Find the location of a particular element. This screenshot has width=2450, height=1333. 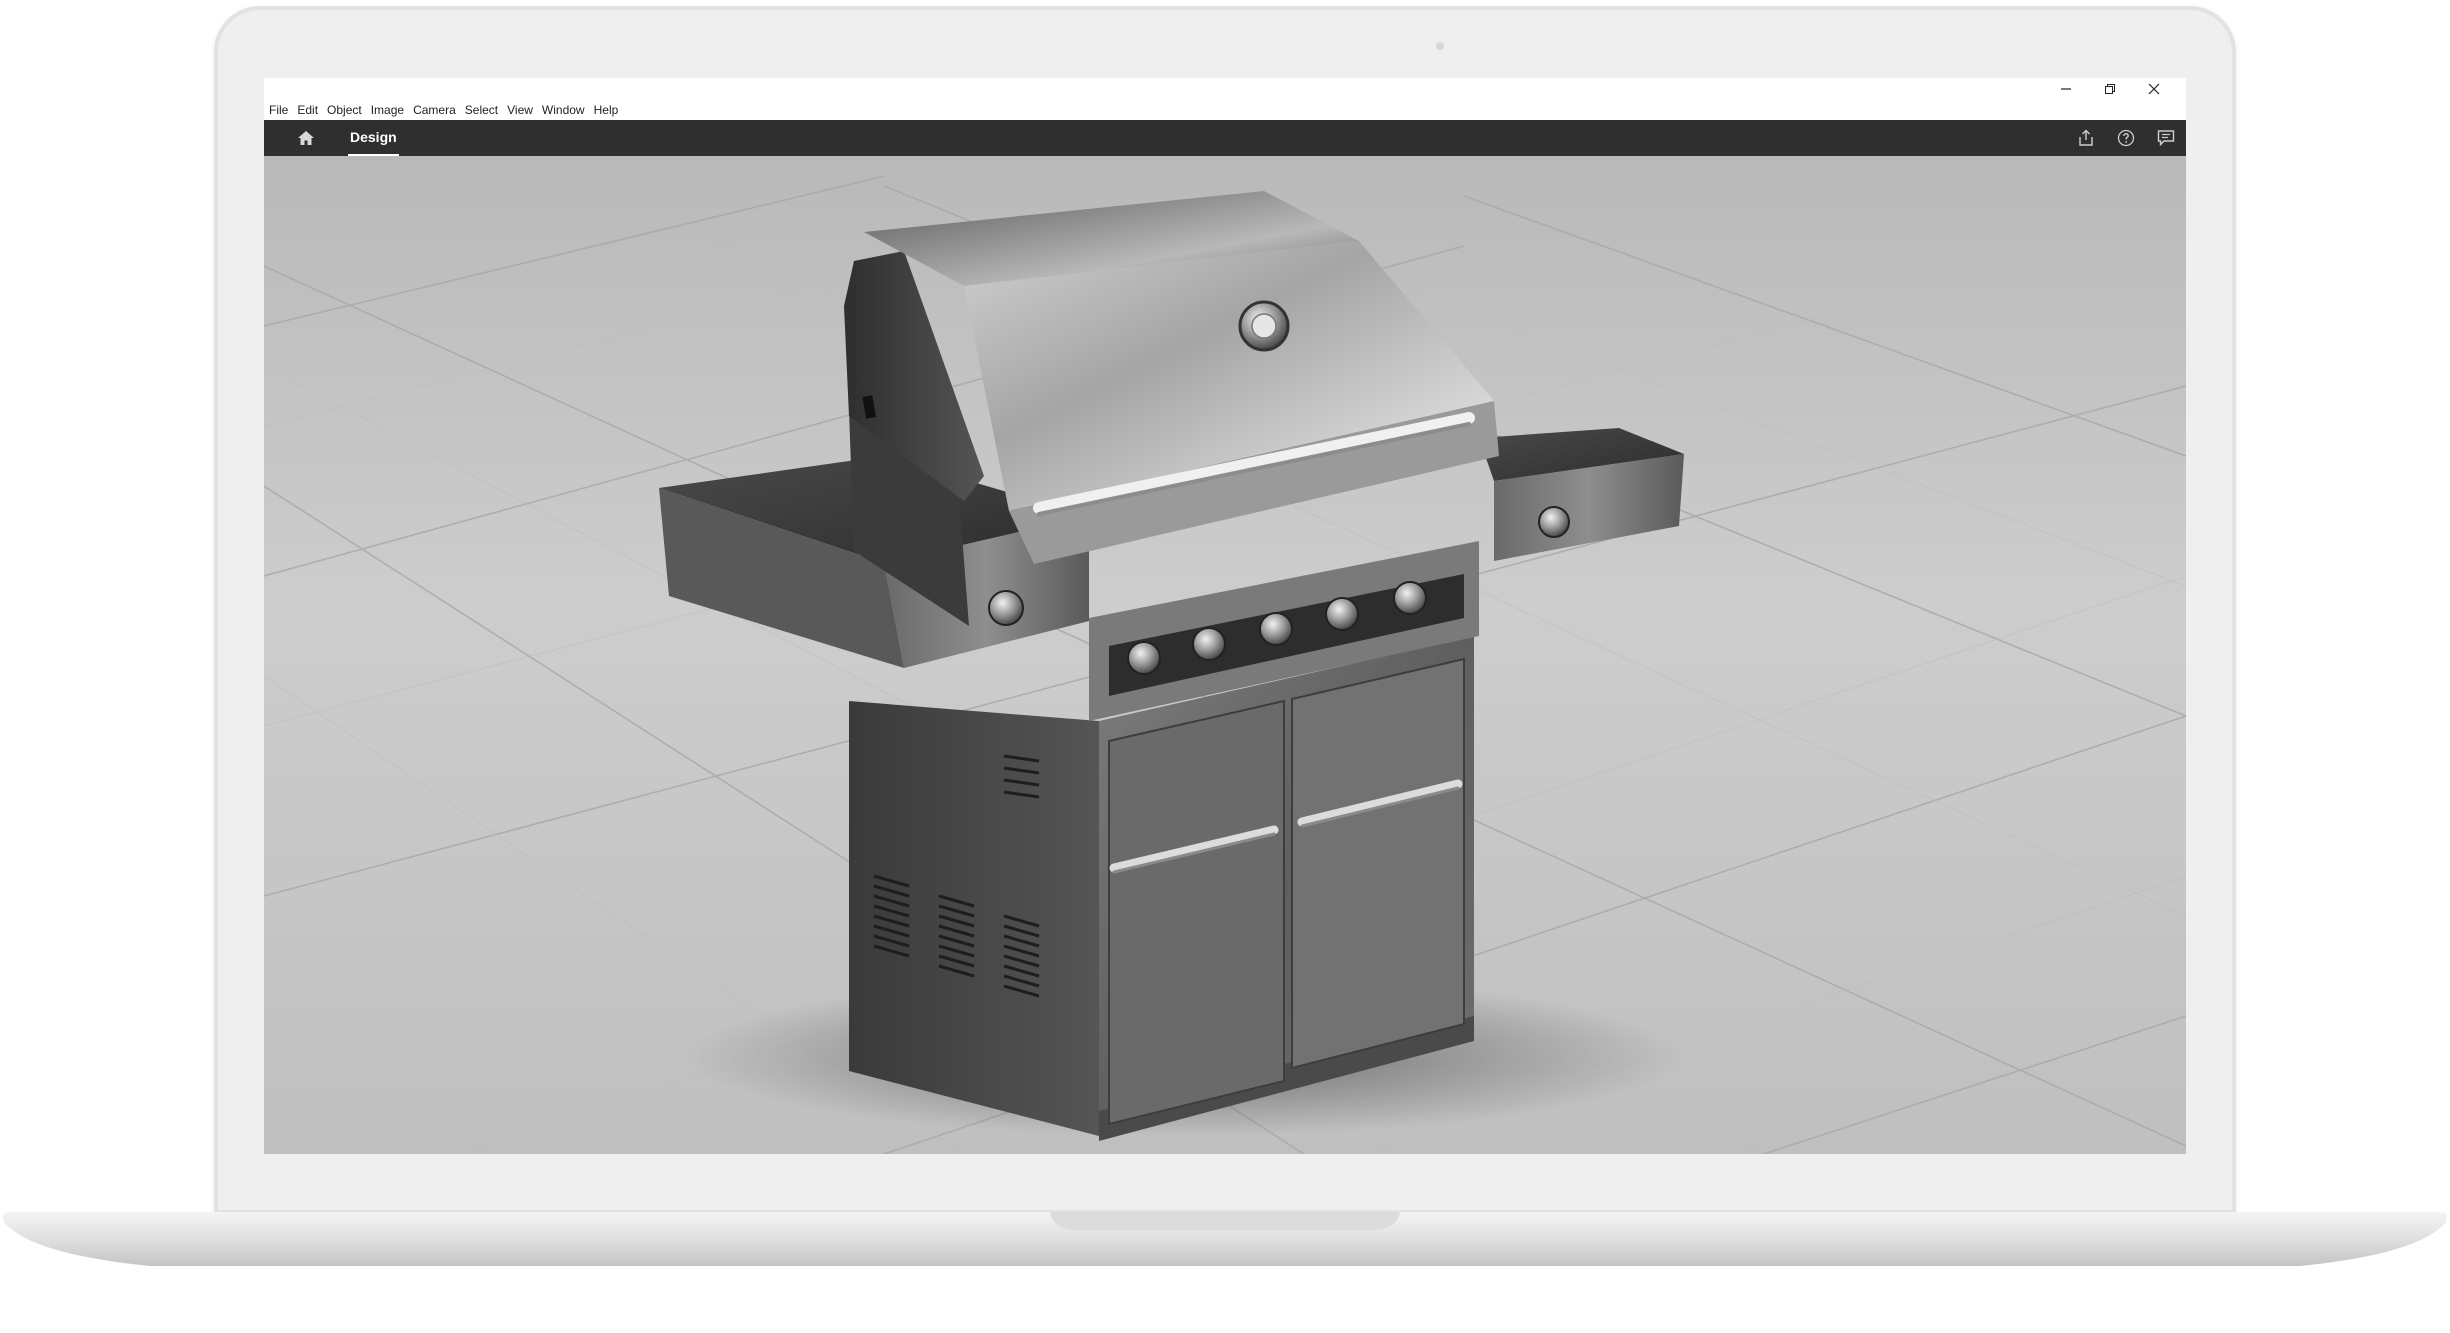

help-button is located at coordinates (2126, 138).